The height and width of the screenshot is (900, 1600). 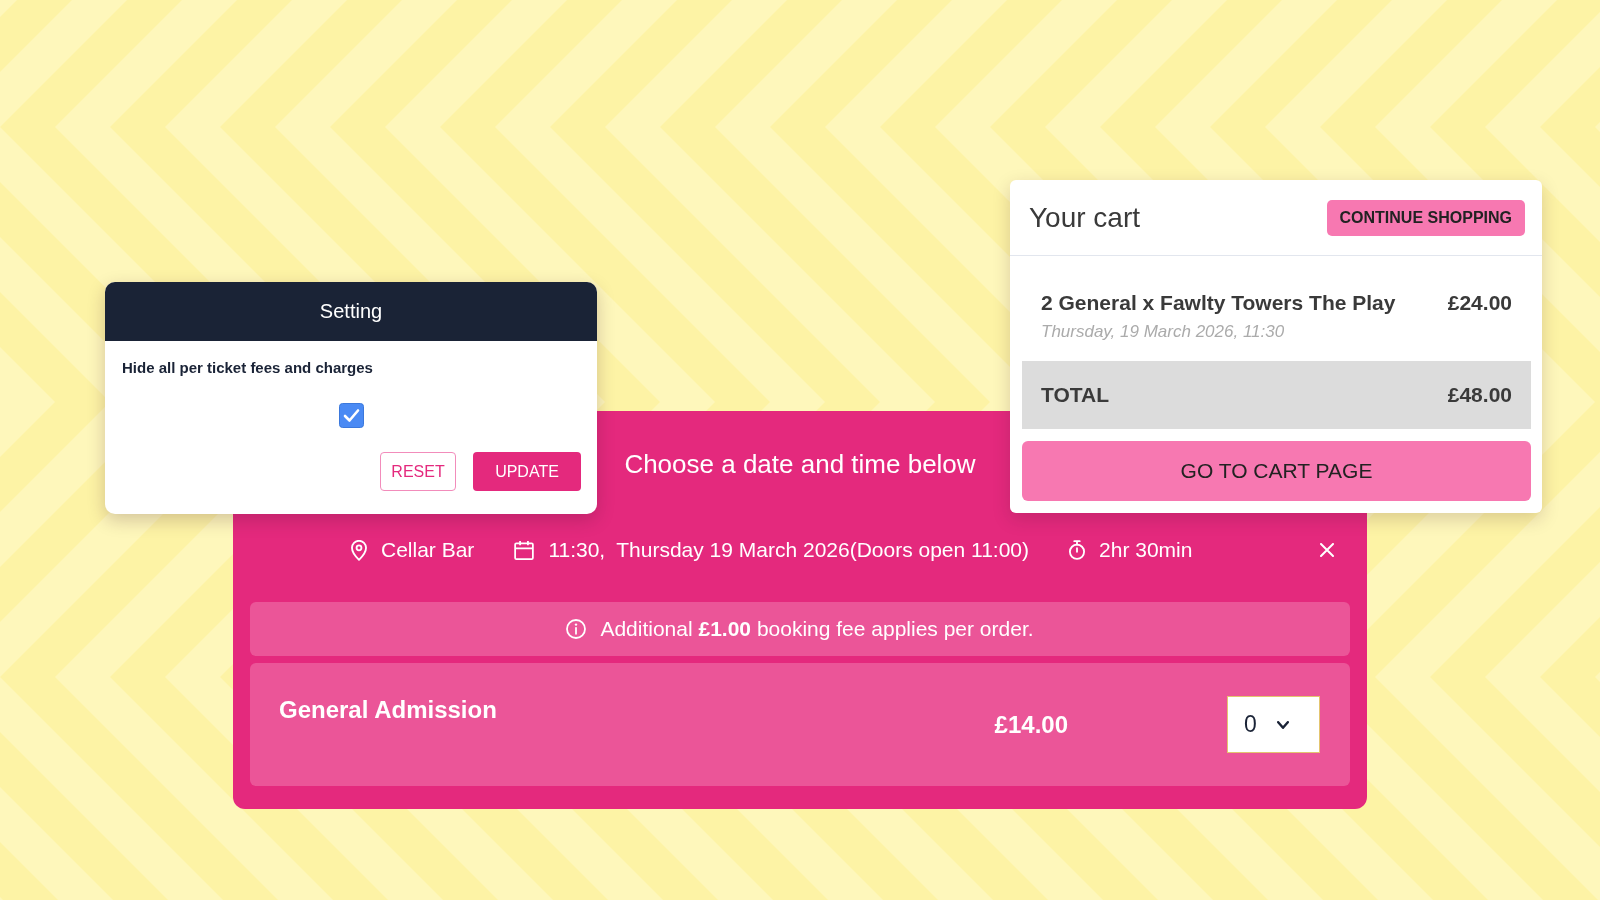 I want to click on venue-text: Cellar Bar, so click(x=428, y=550).